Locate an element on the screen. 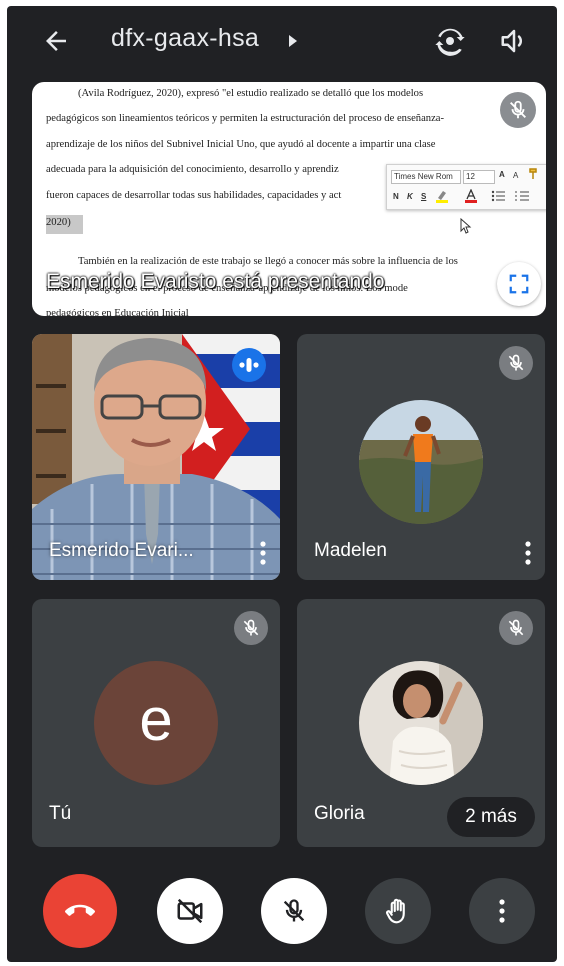  participant-name: Madelen is located at coordinates (350, 550).